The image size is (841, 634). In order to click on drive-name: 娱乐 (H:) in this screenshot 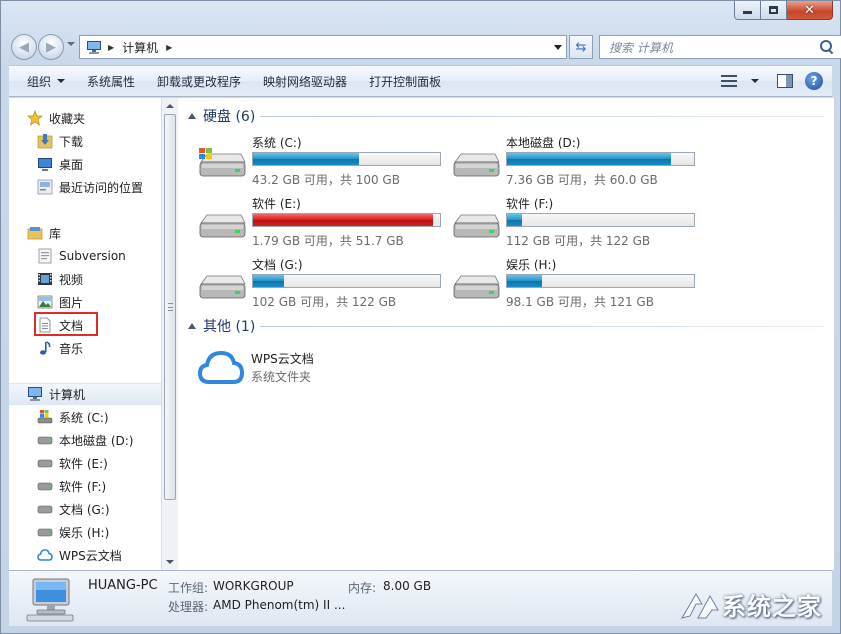, I will do `click(531, 265)`.